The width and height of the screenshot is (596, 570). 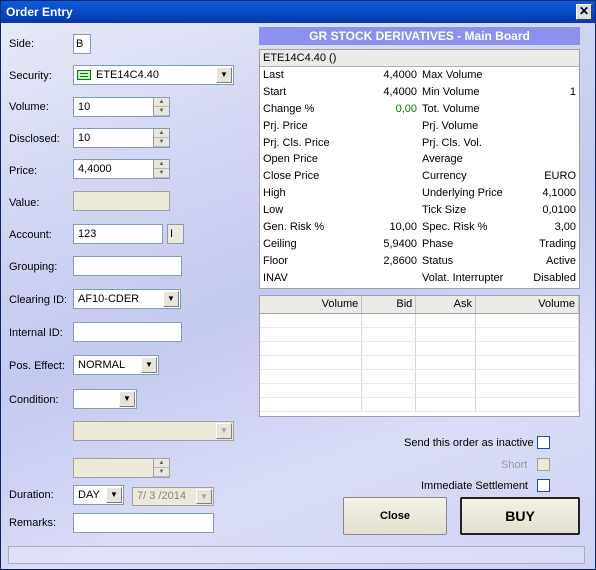 What do you see at coordinates (419, 210) in the screenshot?
I see `quote-row: Low Tick Size 0,0100` at bounding box center [419, 210].